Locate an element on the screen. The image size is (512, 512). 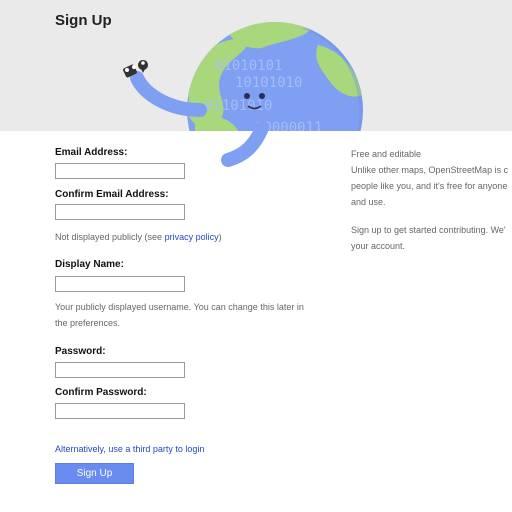
confirm-password-label: Confirm Password: is located at coordinates (101, 392).